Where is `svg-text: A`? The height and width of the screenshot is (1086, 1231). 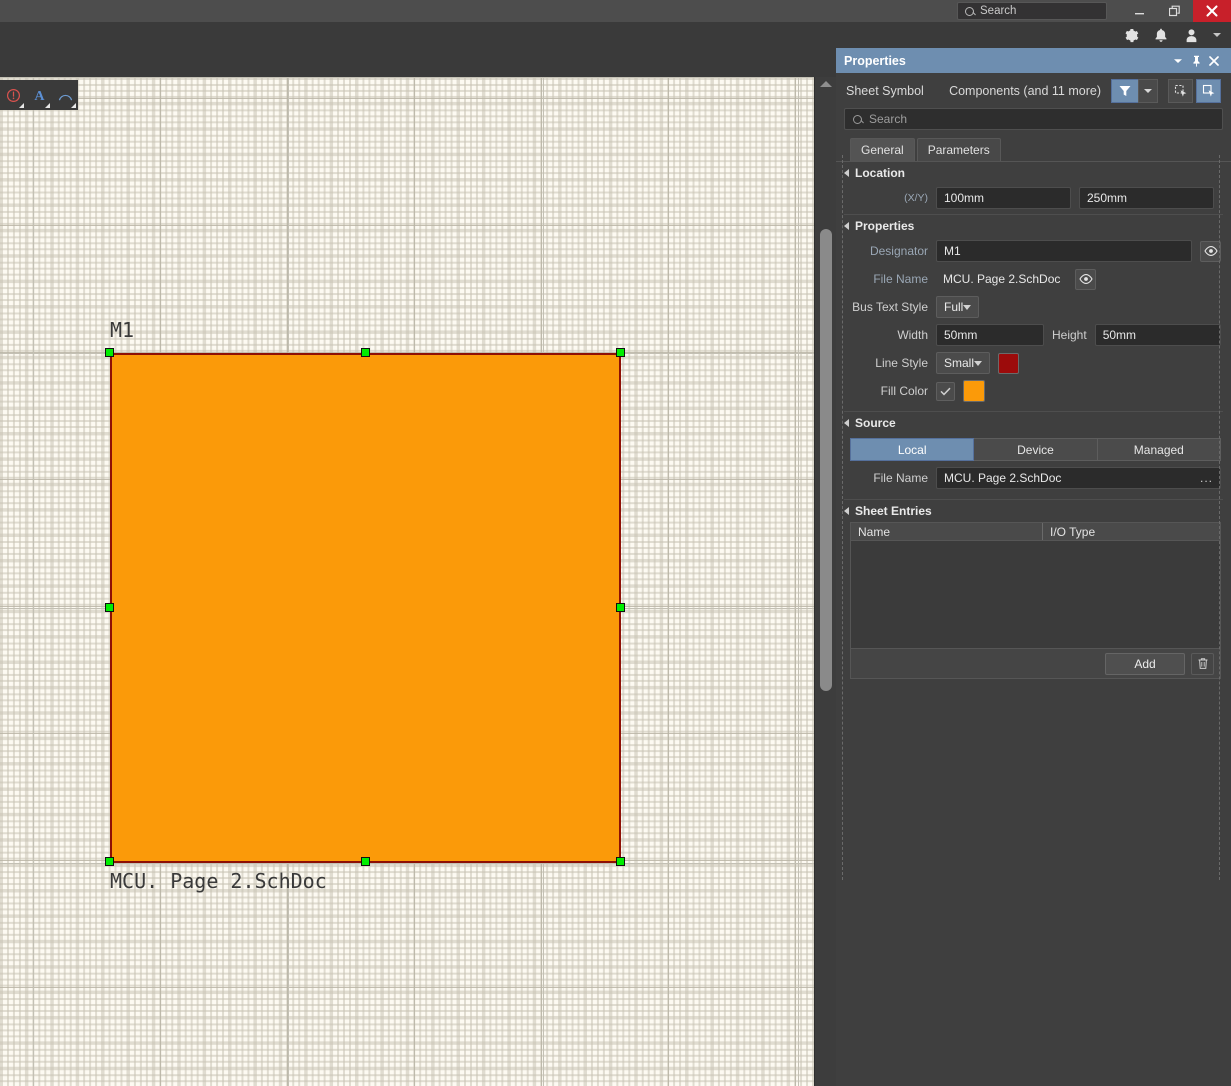
svg-text: A is located at coordinates (39, 95).